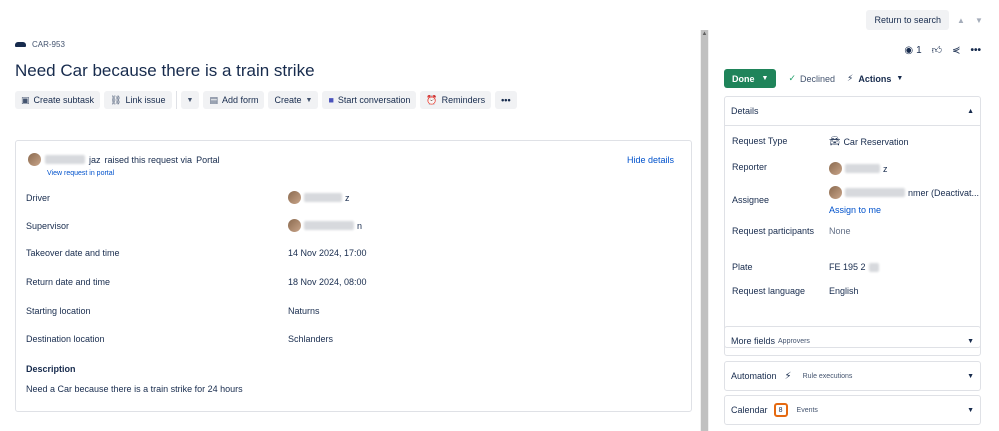 This screenshot has height=431, width=999. I want to click on field-value: 18 Nov 2024, 08:00, so click(327, 282).